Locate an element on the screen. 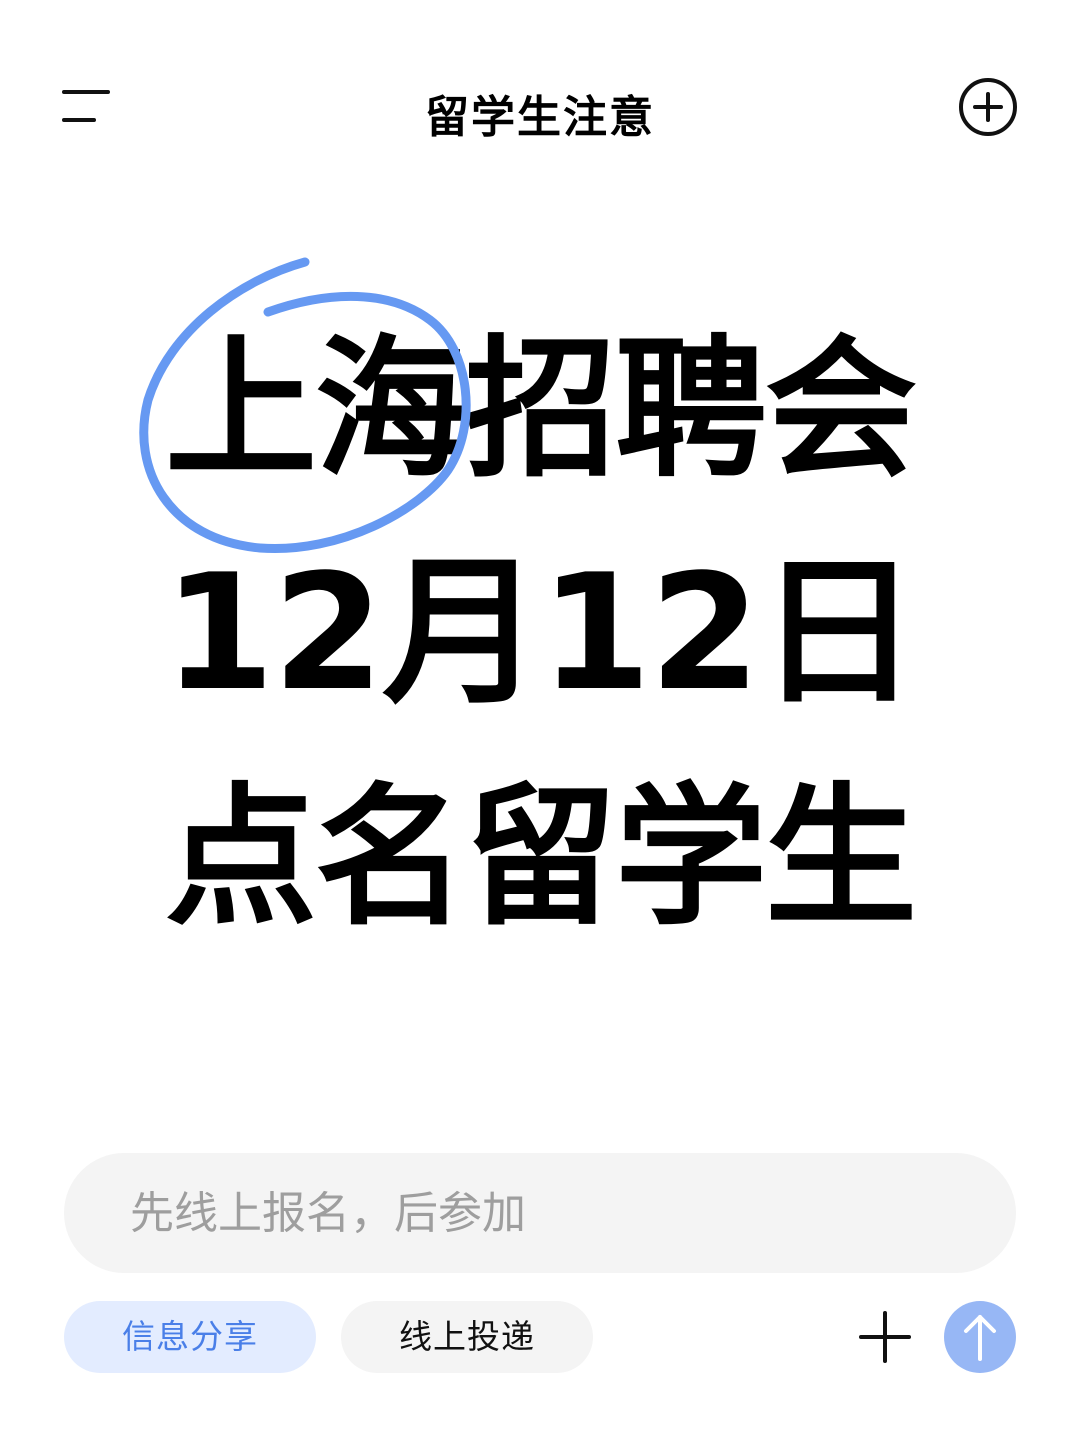 The image size is (1080, 1443). plus-icon is located at coordinates (885, 1337).